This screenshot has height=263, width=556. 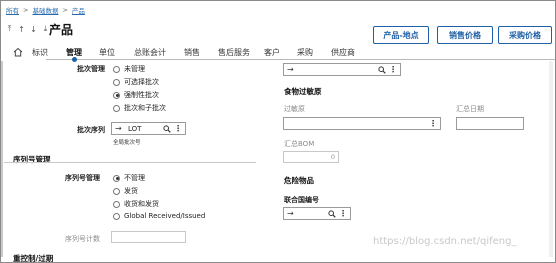 I want to click on batch-sequence-field: → LOT ⋮, so click(x=148, y=128).